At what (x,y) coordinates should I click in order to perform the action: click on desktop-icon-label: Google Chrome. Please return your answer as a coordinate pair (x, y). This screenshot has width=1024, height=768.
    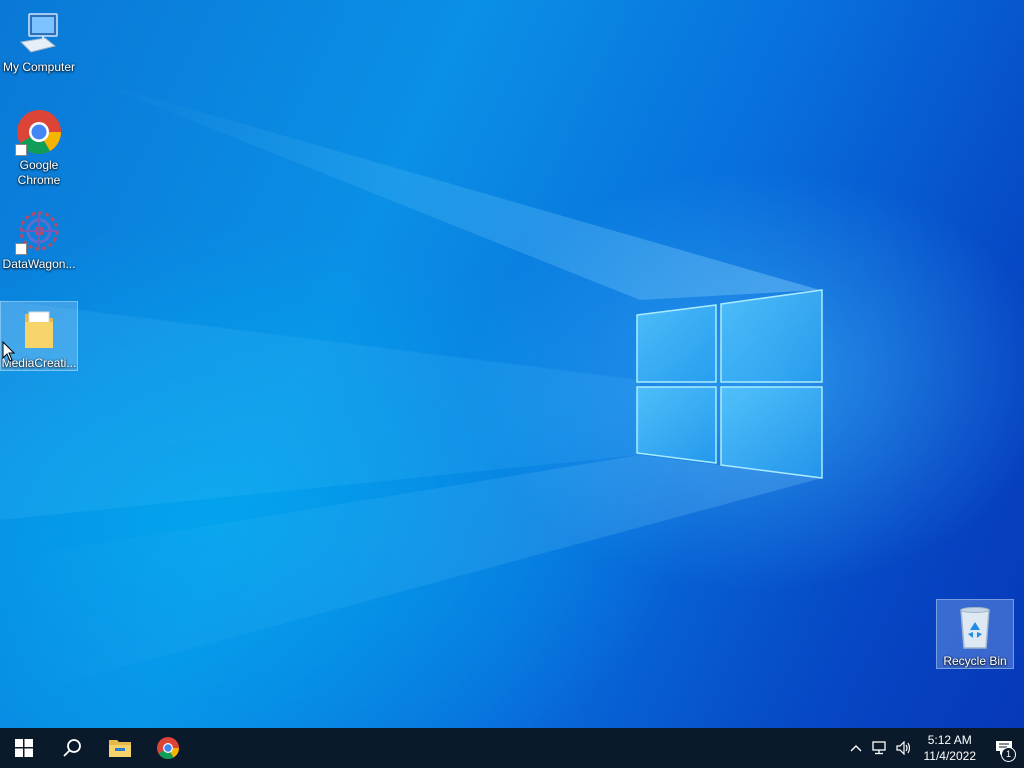
    Looking at the image, I should click on (39, 172).